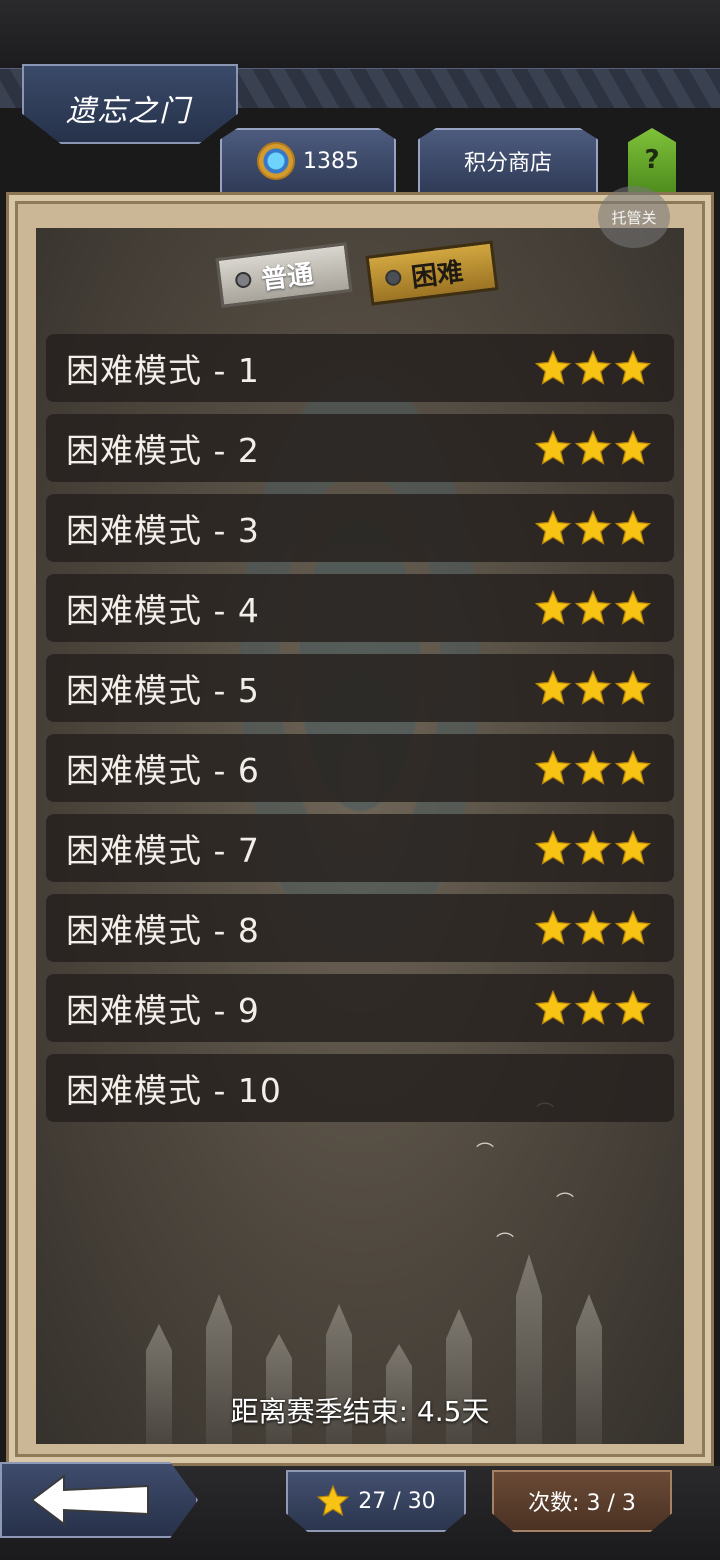 The height and width of the screenshot is (1560, 720). What do you see at coordinates (331, 161) in the screenshot?
I see `score-value: 1385` at bounding box center [331, 161].